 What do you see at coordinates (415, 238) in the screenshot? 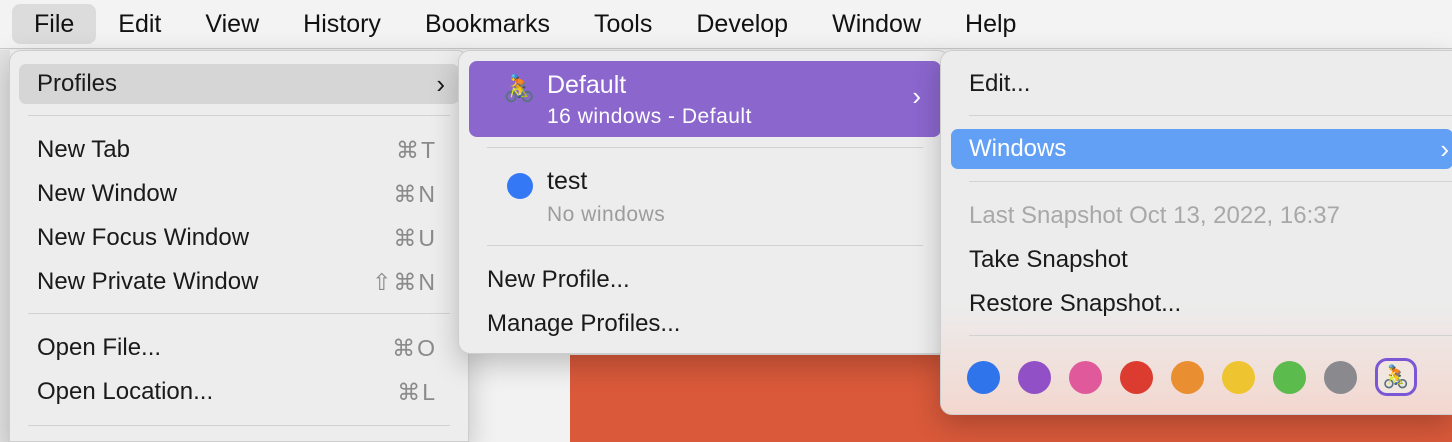
I see `shortcut-label: ⌘U` at bounding box center [415, 238].